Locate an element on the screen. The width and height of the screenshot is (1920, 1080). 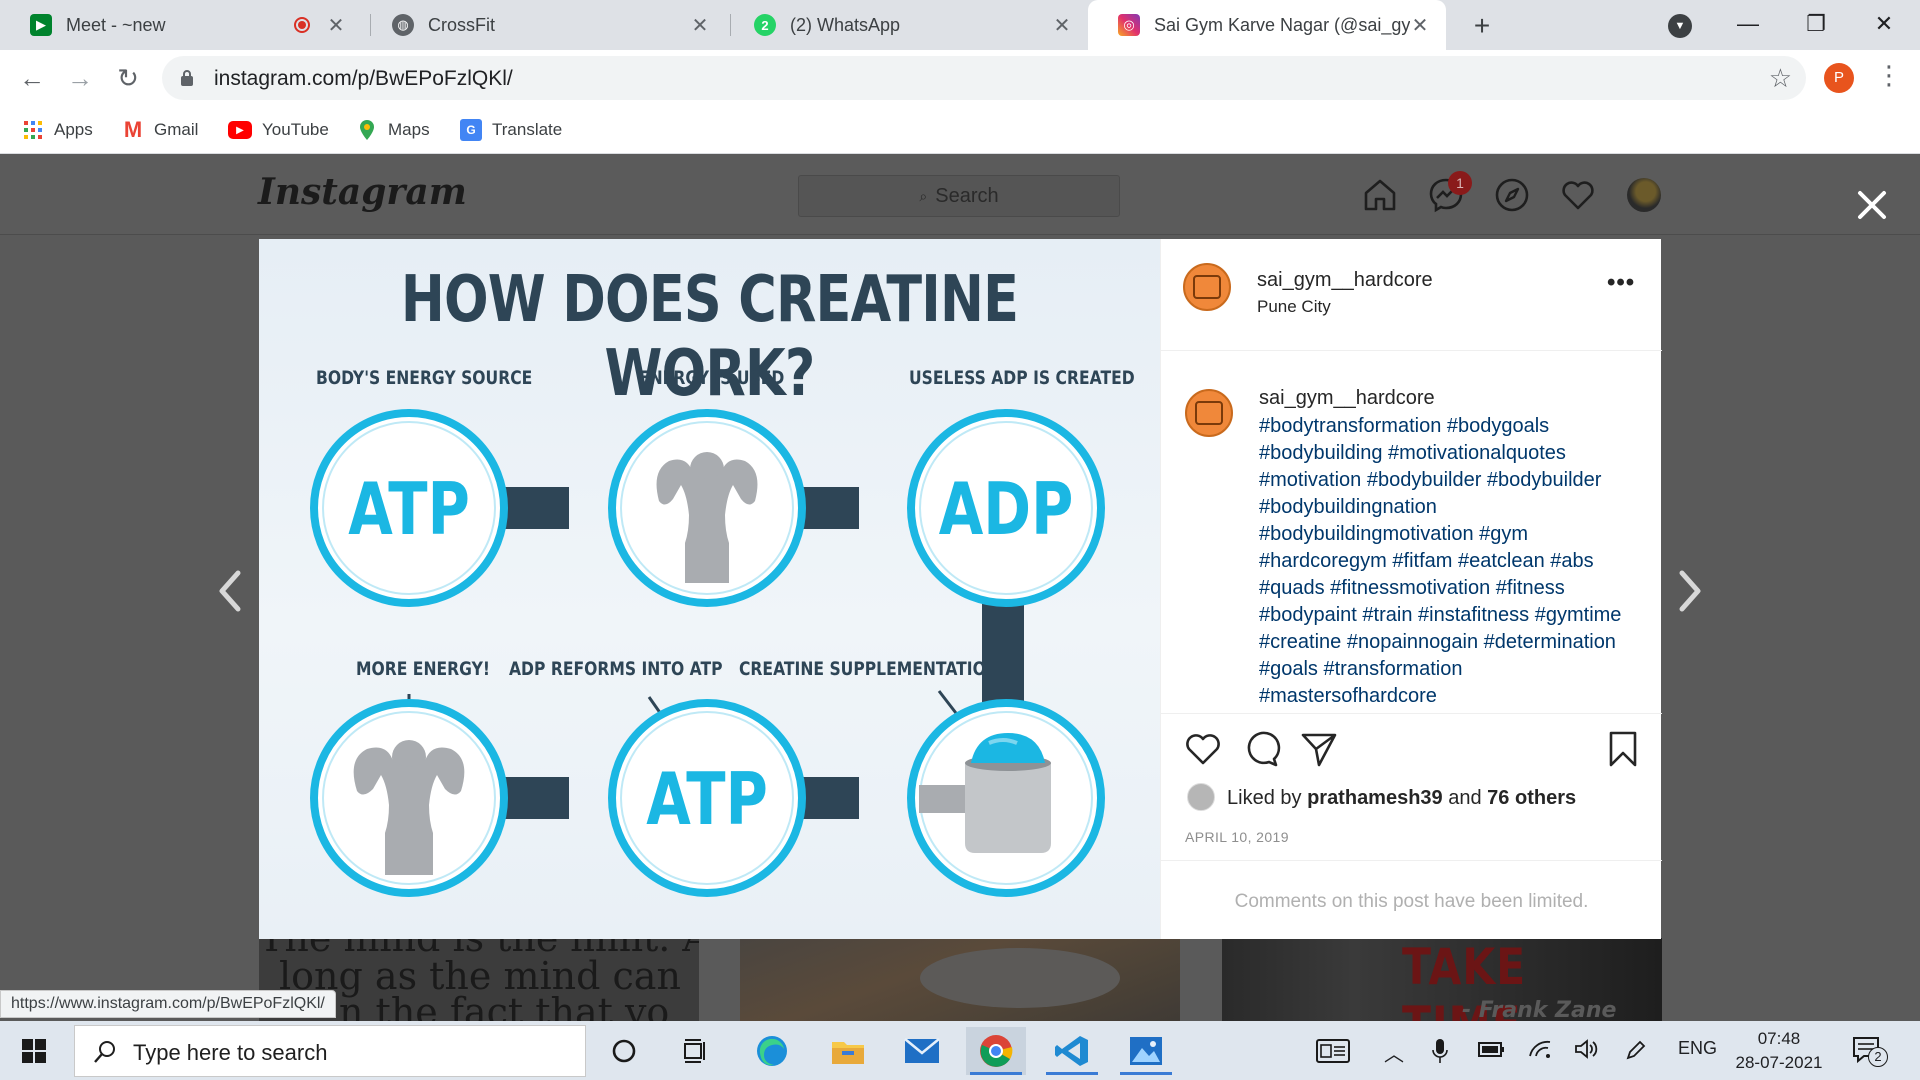
next-post-arrow-icon is located at coordinates (1690, 591).